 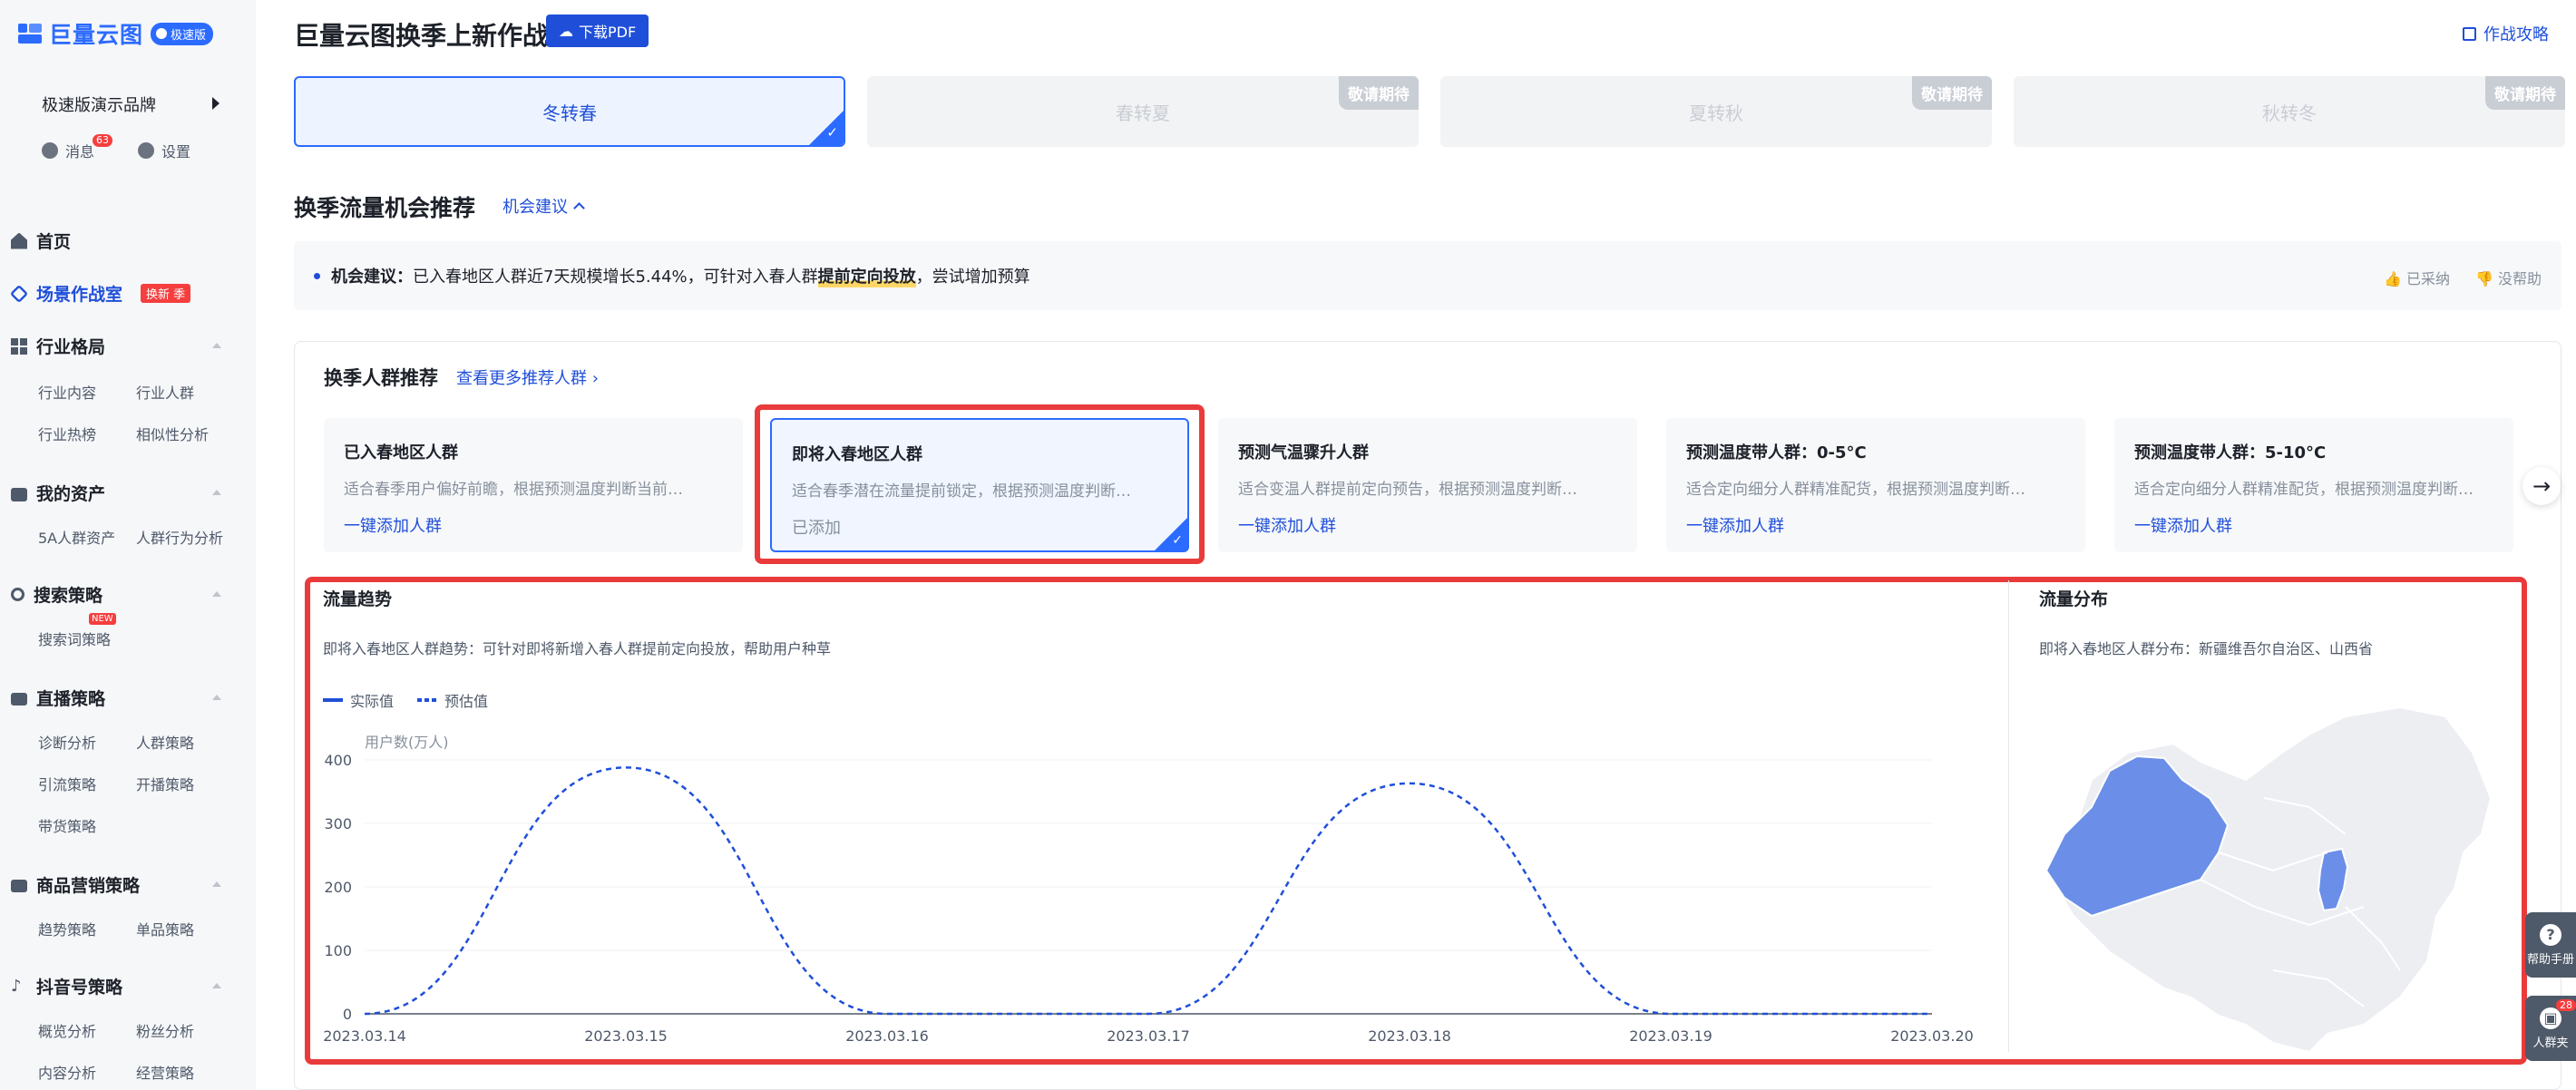 What do you see at coordinates (597, 31) in the screenshot?
I see `download-pdf-button: ☁ 下载PDF` at bounding box center [597, 31].